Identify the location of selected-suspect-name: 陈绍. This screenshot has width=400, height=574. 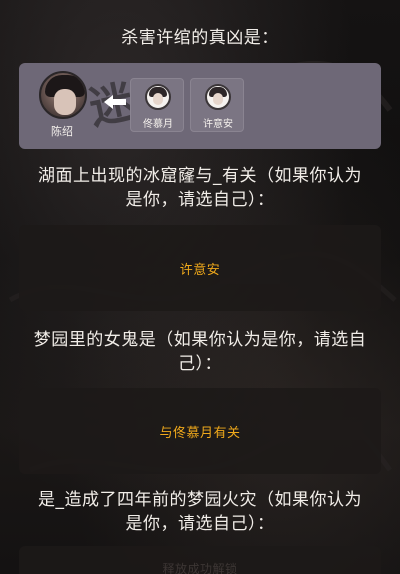
(62, 131).